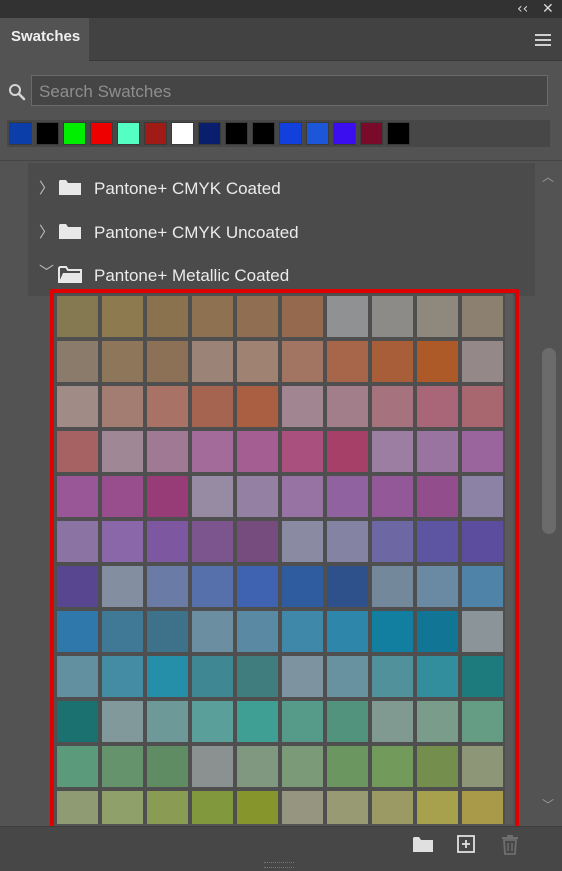 The image size is (562, 871). Describe the element at coordinates (46, 271) in the screenshot. I see `chevron-down-icon: ﹀` at that location.